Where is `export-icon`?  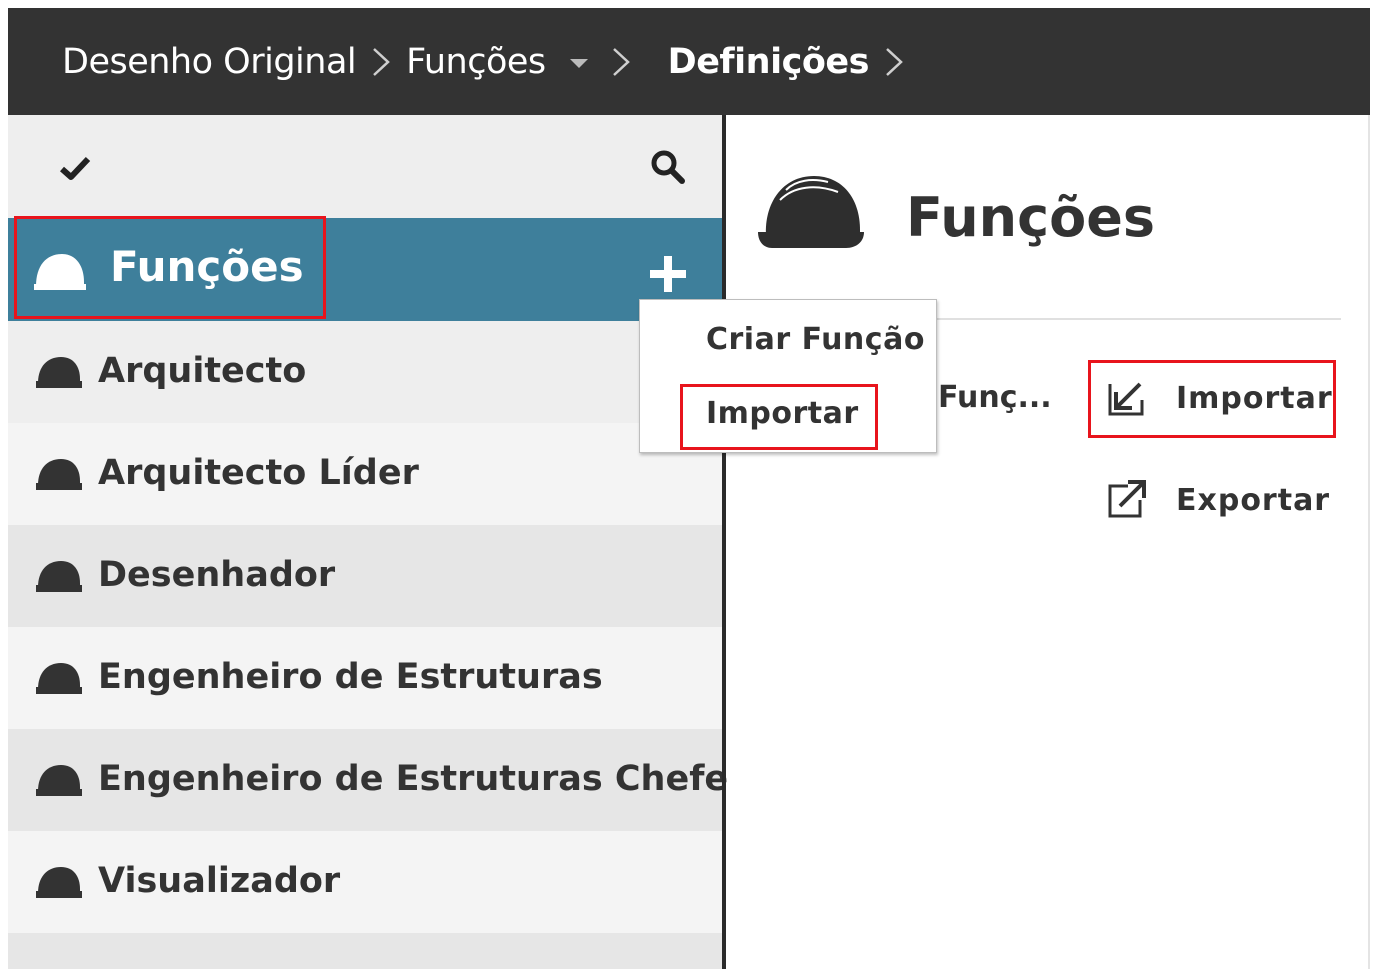 export-icon is located at coordinates (1127, 499).